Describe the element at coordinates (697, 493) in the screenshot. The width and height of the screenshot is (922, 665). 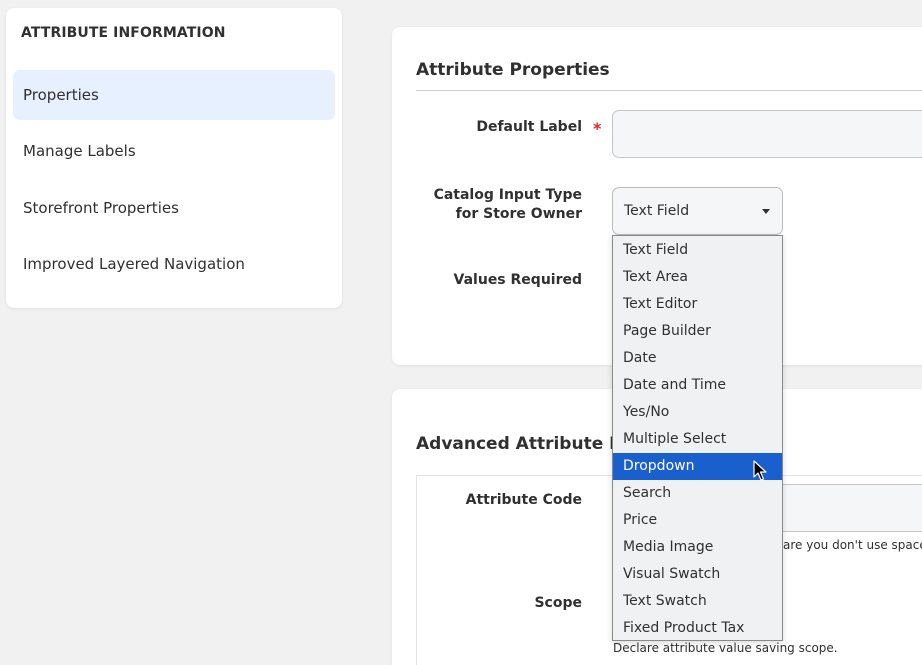
I see `option-search: Search` at that location.